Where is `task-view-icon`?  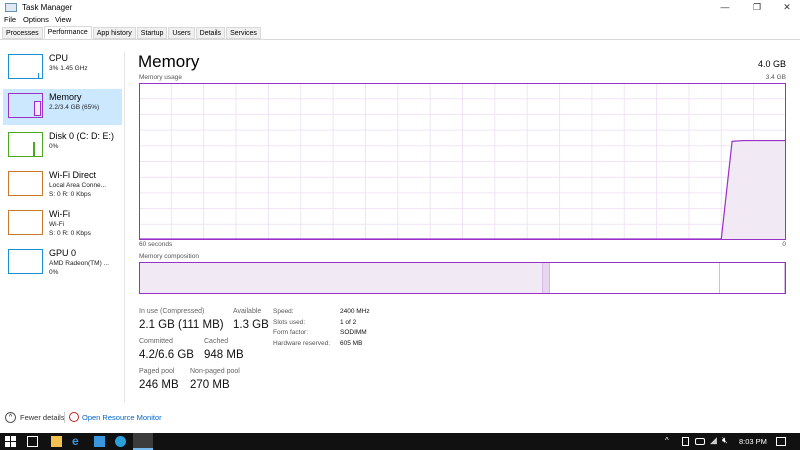
task-view-icon is located at coordinates (32, 441).